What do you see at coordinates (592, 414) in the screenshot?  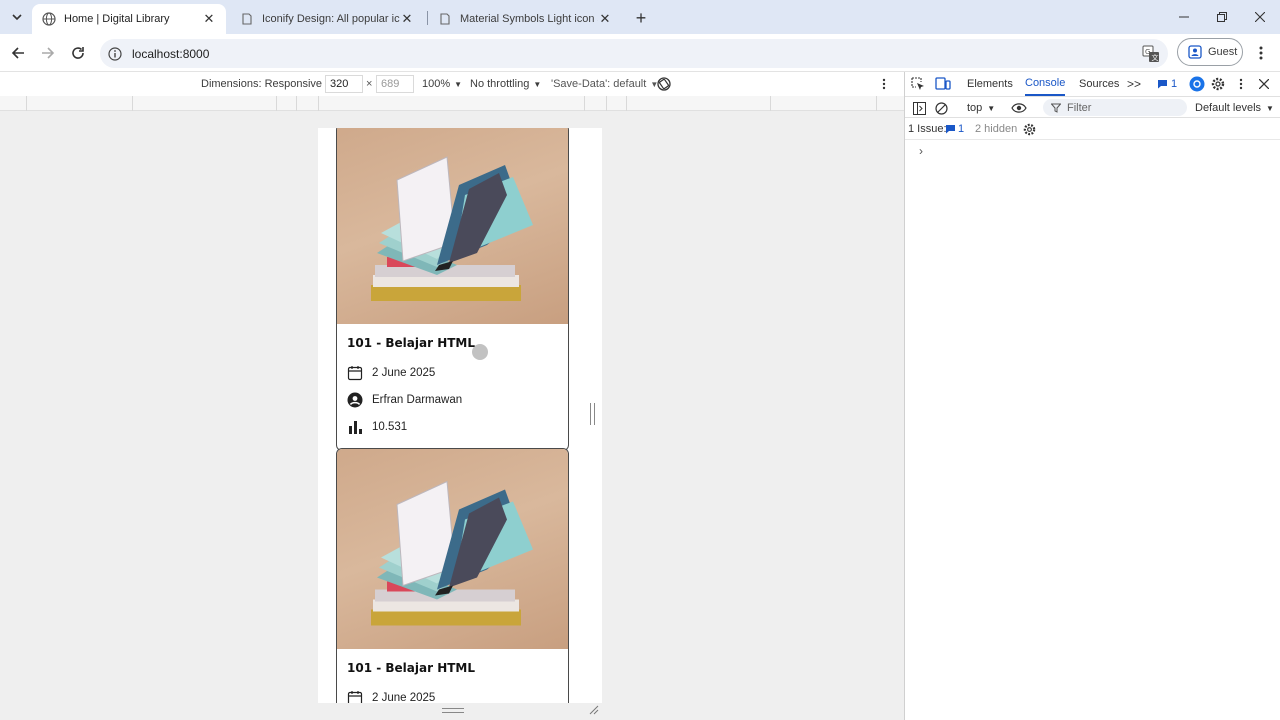 I see `resize-handle-right` at bounding box center [592, 414].